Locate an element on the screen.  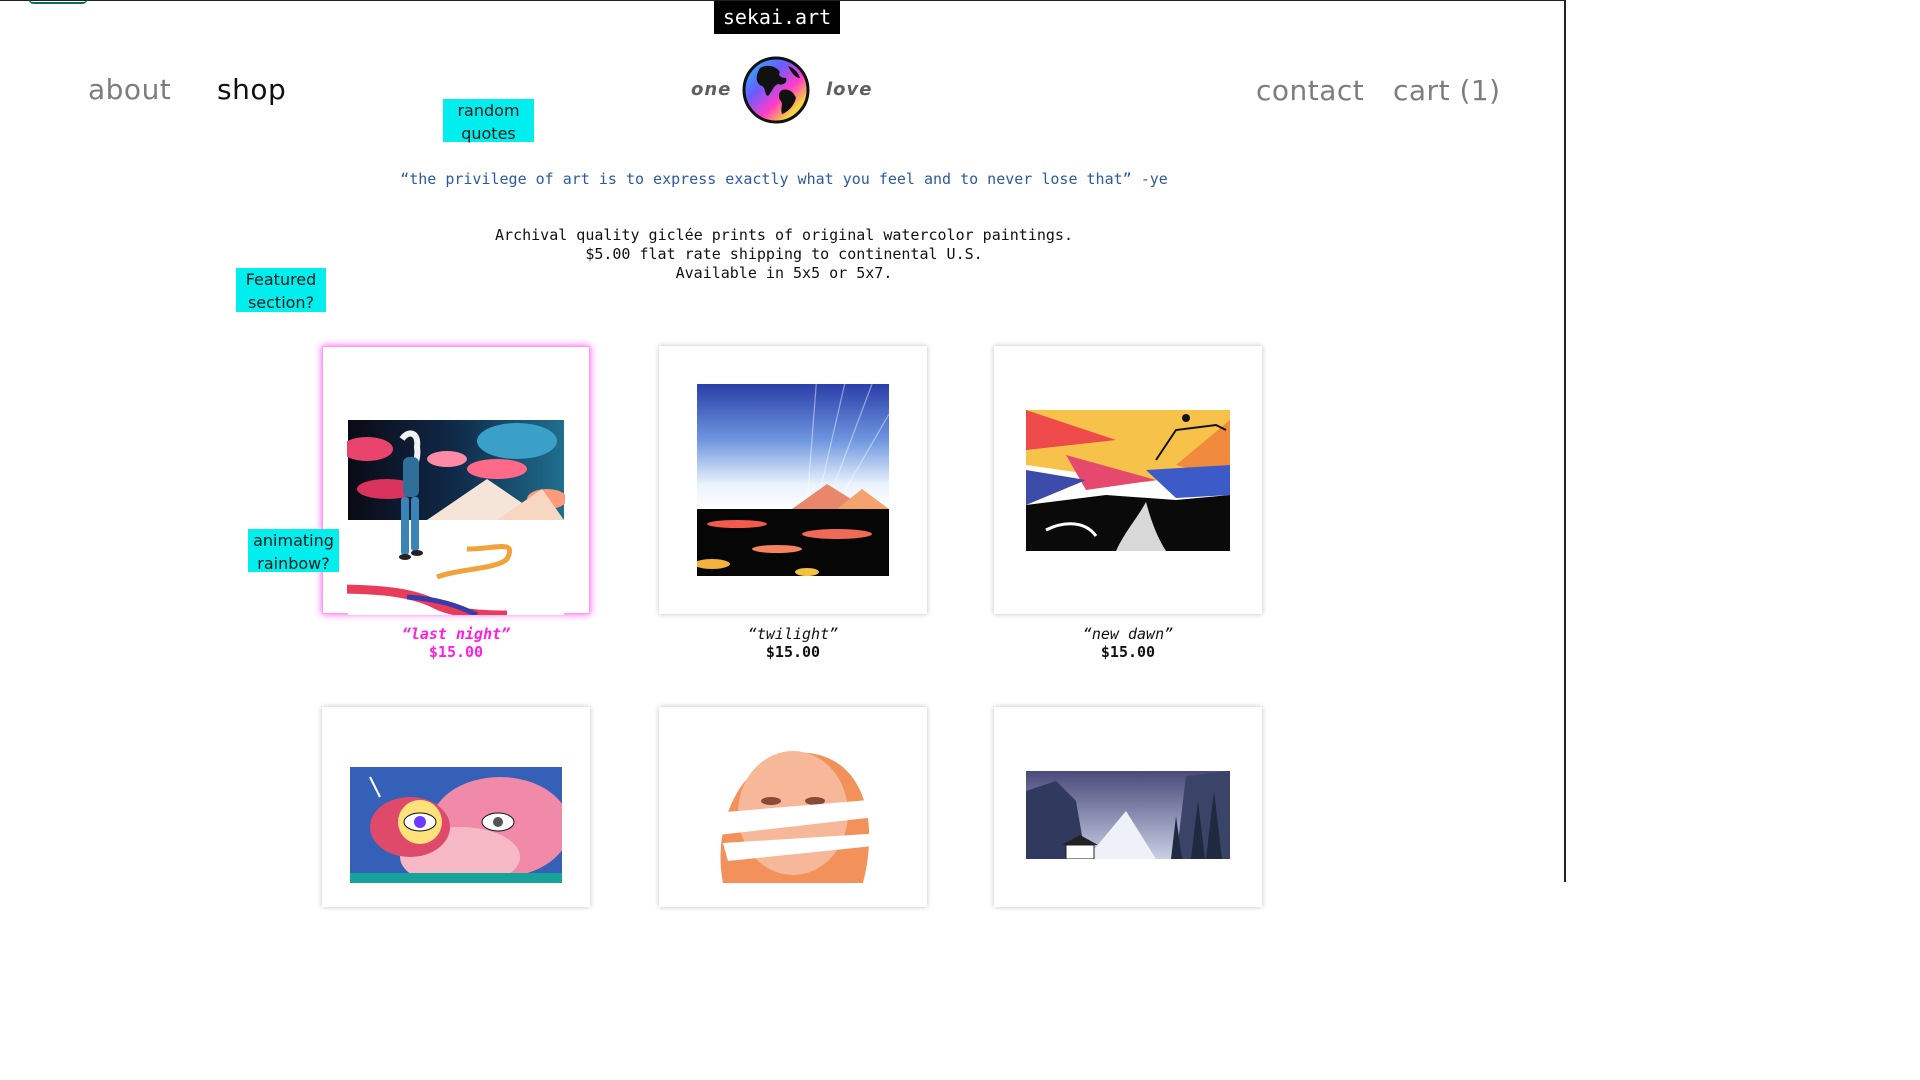
nav-about-link: about is located at coordinates (129, 89).